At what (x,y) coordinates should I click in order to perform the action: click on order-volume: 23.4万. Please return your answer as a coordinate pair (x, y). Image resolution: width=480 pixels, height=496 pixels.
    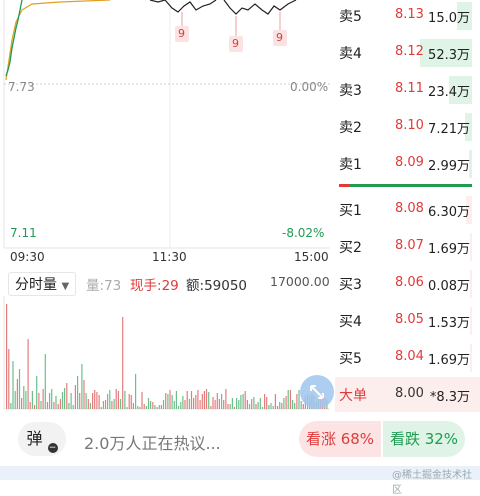
    Looking at the image, I should click on (449, 92).